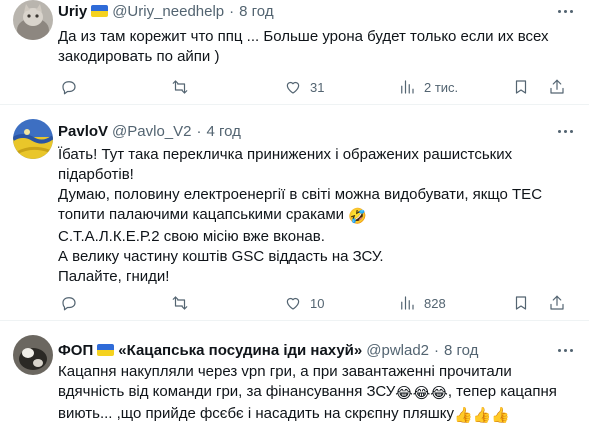 This screenshot has width=589, height=437. Describe the element at coordinates (304, 303) in the screenshot. I see `like-button: 10` at that location.